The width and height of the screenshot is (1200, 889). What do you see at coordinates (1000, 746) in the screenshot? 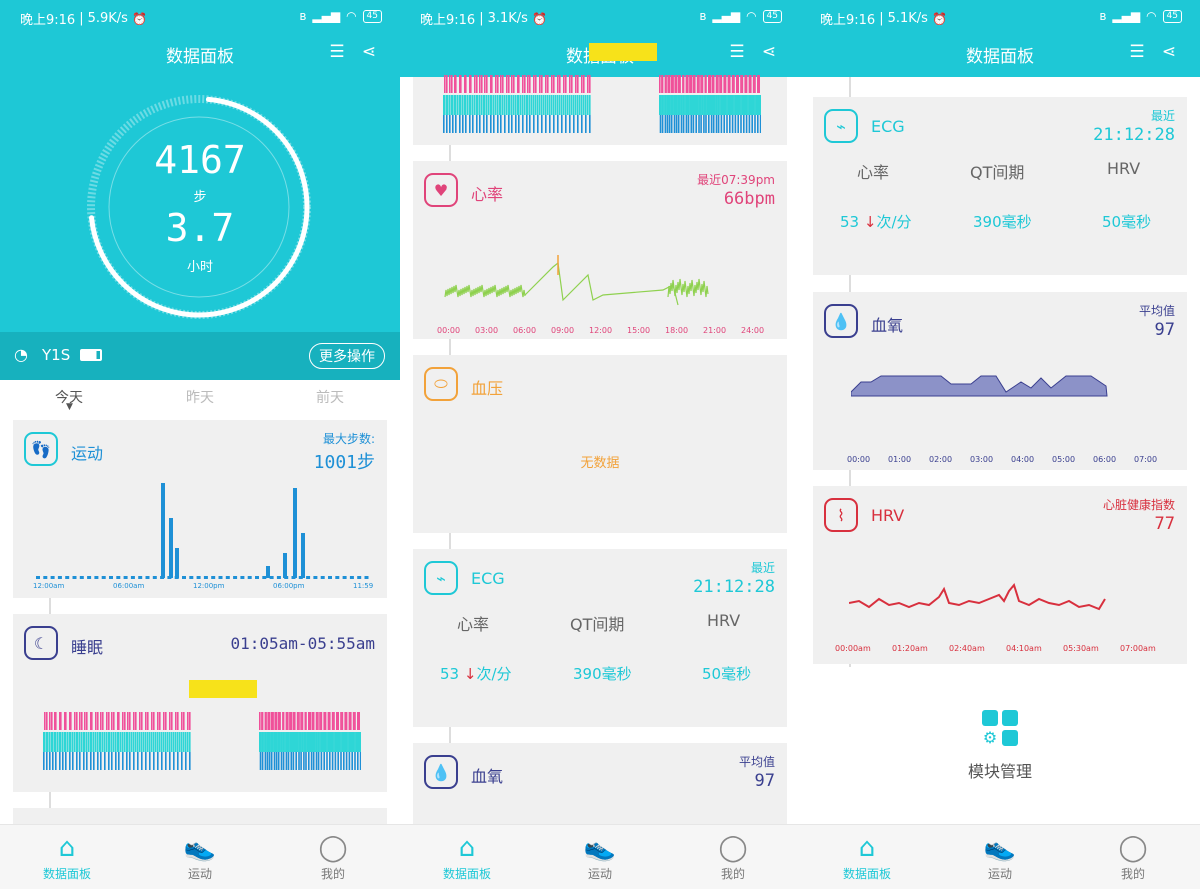
I see `module-manage-button: ⚙ 模块管理` at bounding box center [1000, 746].